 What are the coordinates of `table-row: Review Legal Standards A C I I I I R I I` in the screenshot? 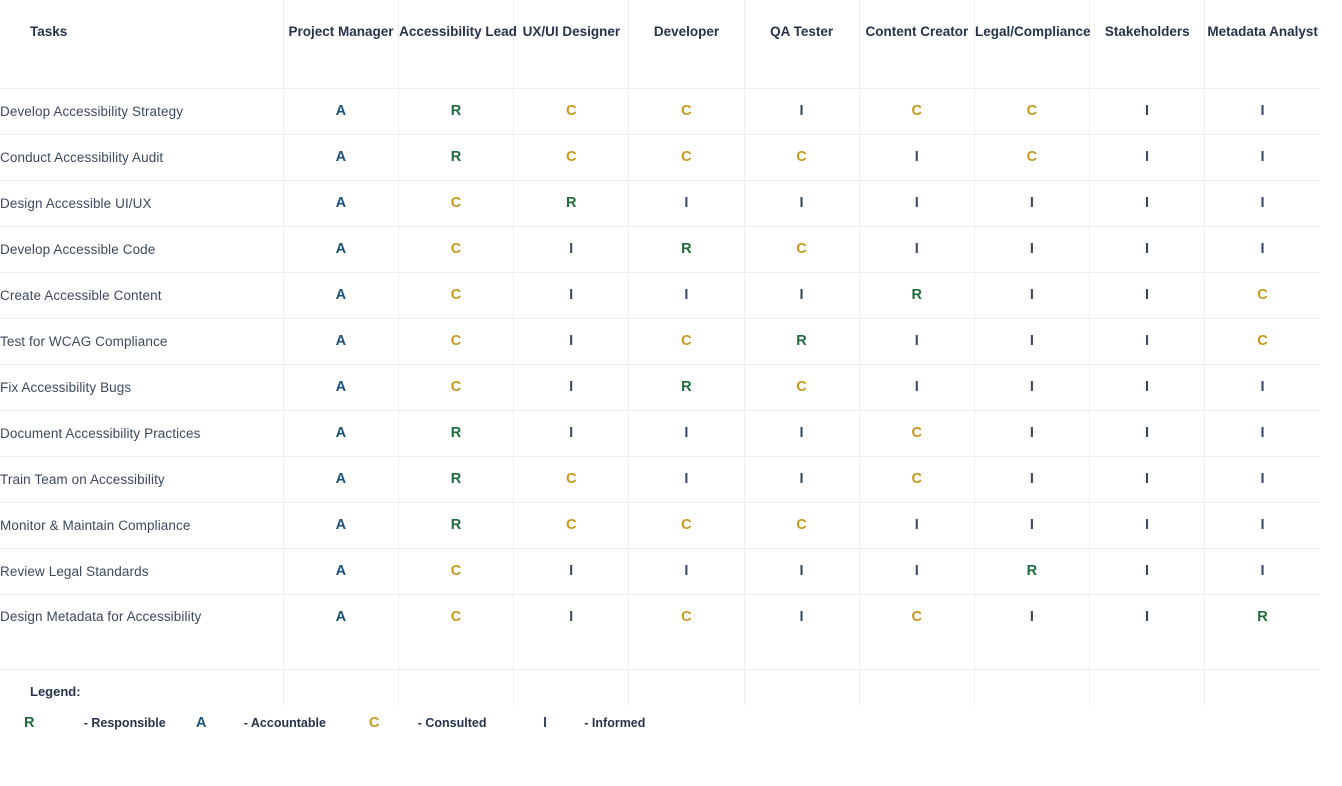 It's located at (660, 571).